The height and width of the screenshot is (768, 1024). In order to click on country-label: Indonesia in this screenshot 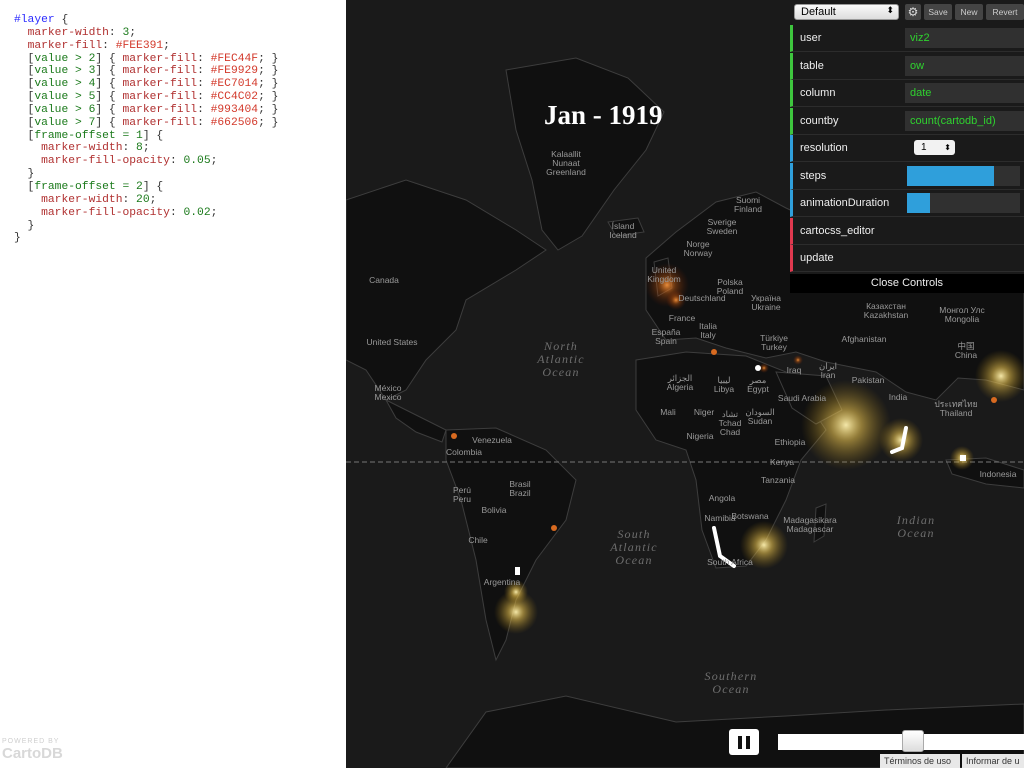, I will do `click(998, 474)`.